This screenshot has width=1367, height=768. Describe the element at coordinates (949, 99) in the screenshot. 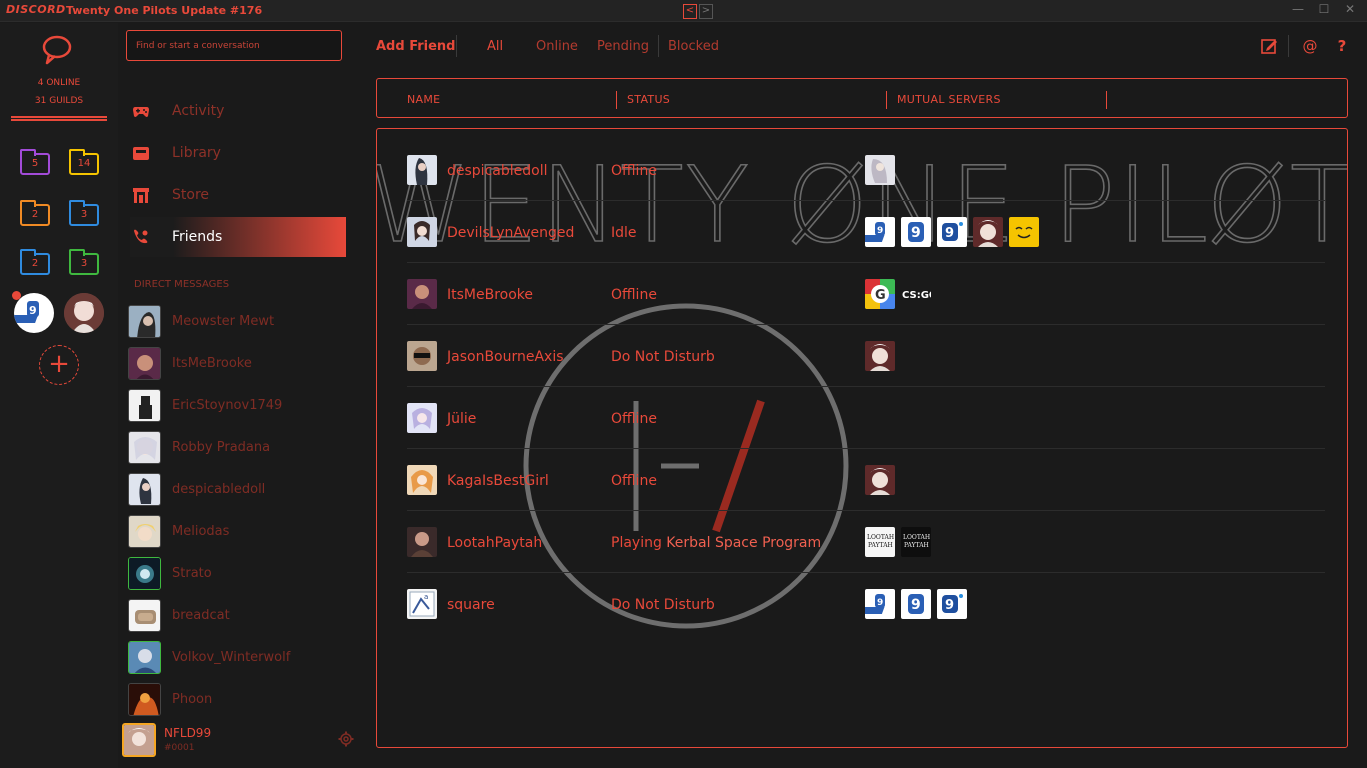

I see `column-mutual-servers: MUTUAL SERVERS` at that location.